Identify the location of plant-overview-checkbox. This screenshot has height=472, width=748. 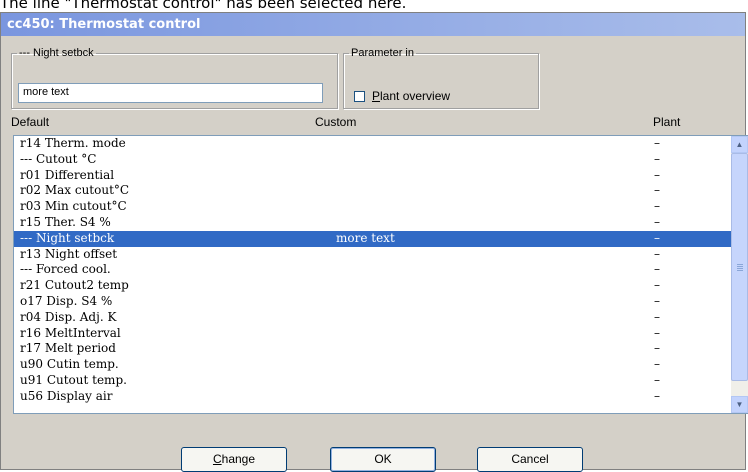
(359, 96).